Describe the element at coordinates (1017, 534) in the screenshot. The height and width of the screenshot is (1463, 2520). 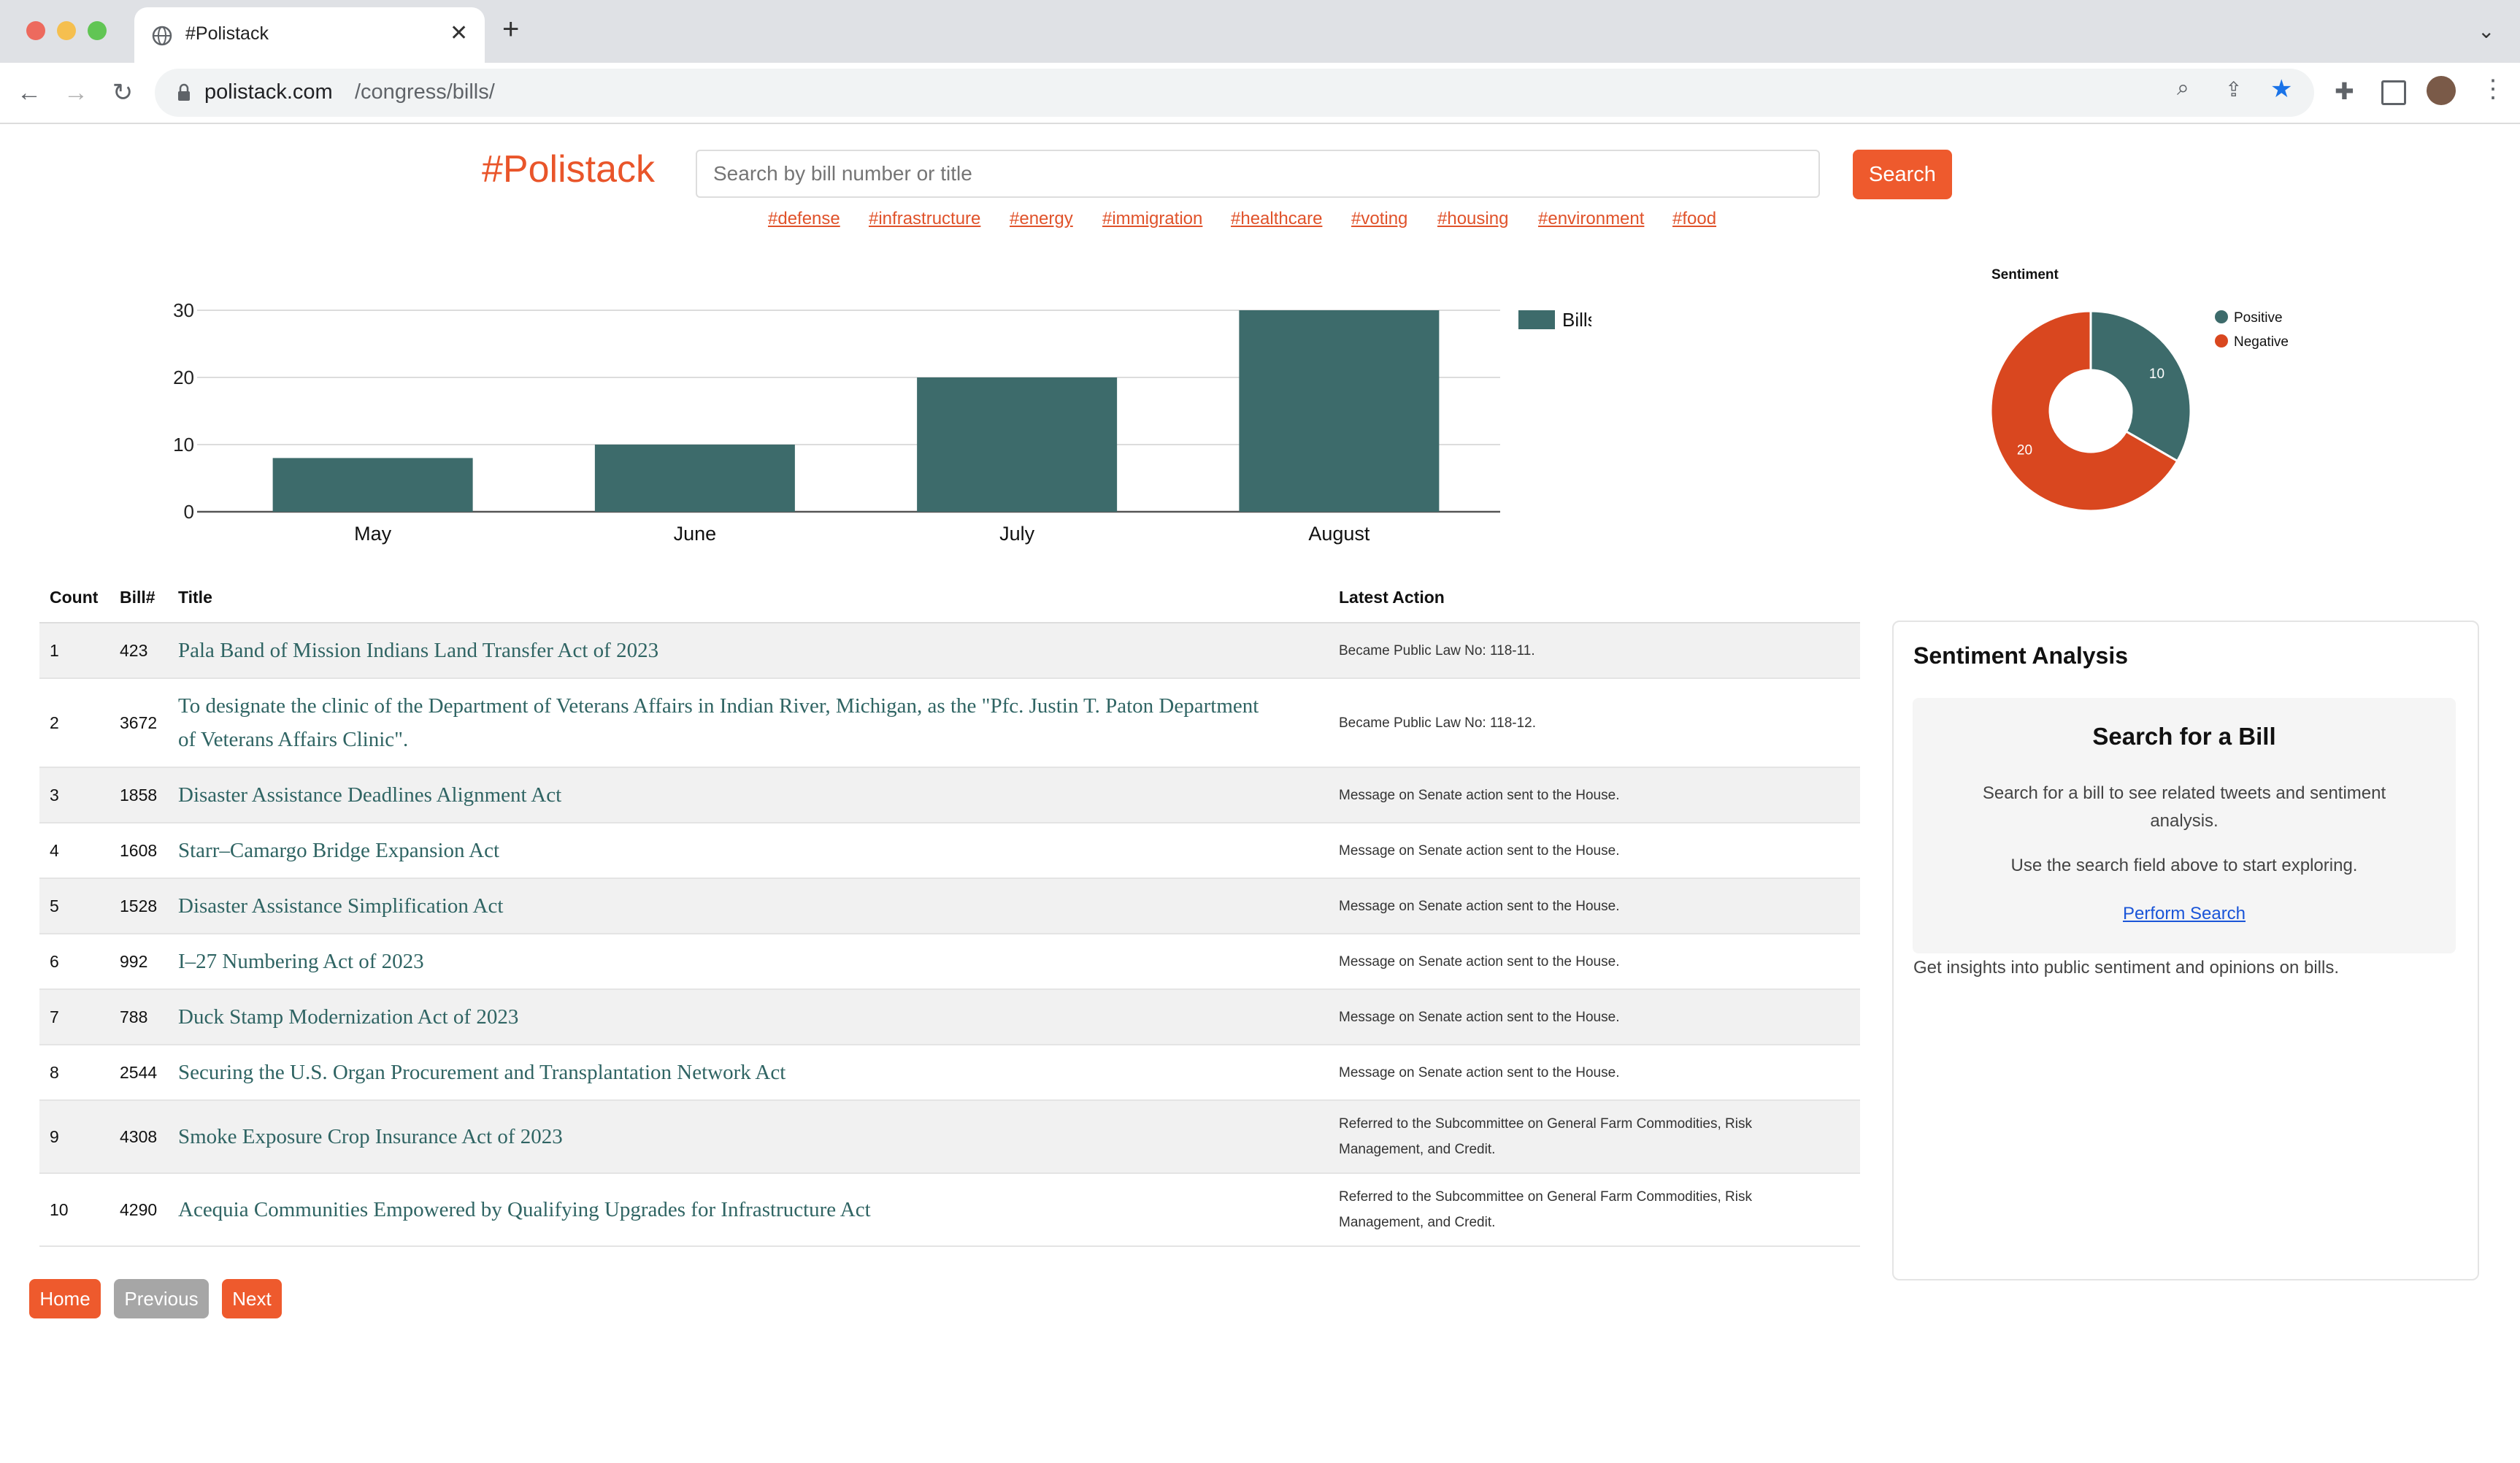
I see `x-tick-label: July` at that location.